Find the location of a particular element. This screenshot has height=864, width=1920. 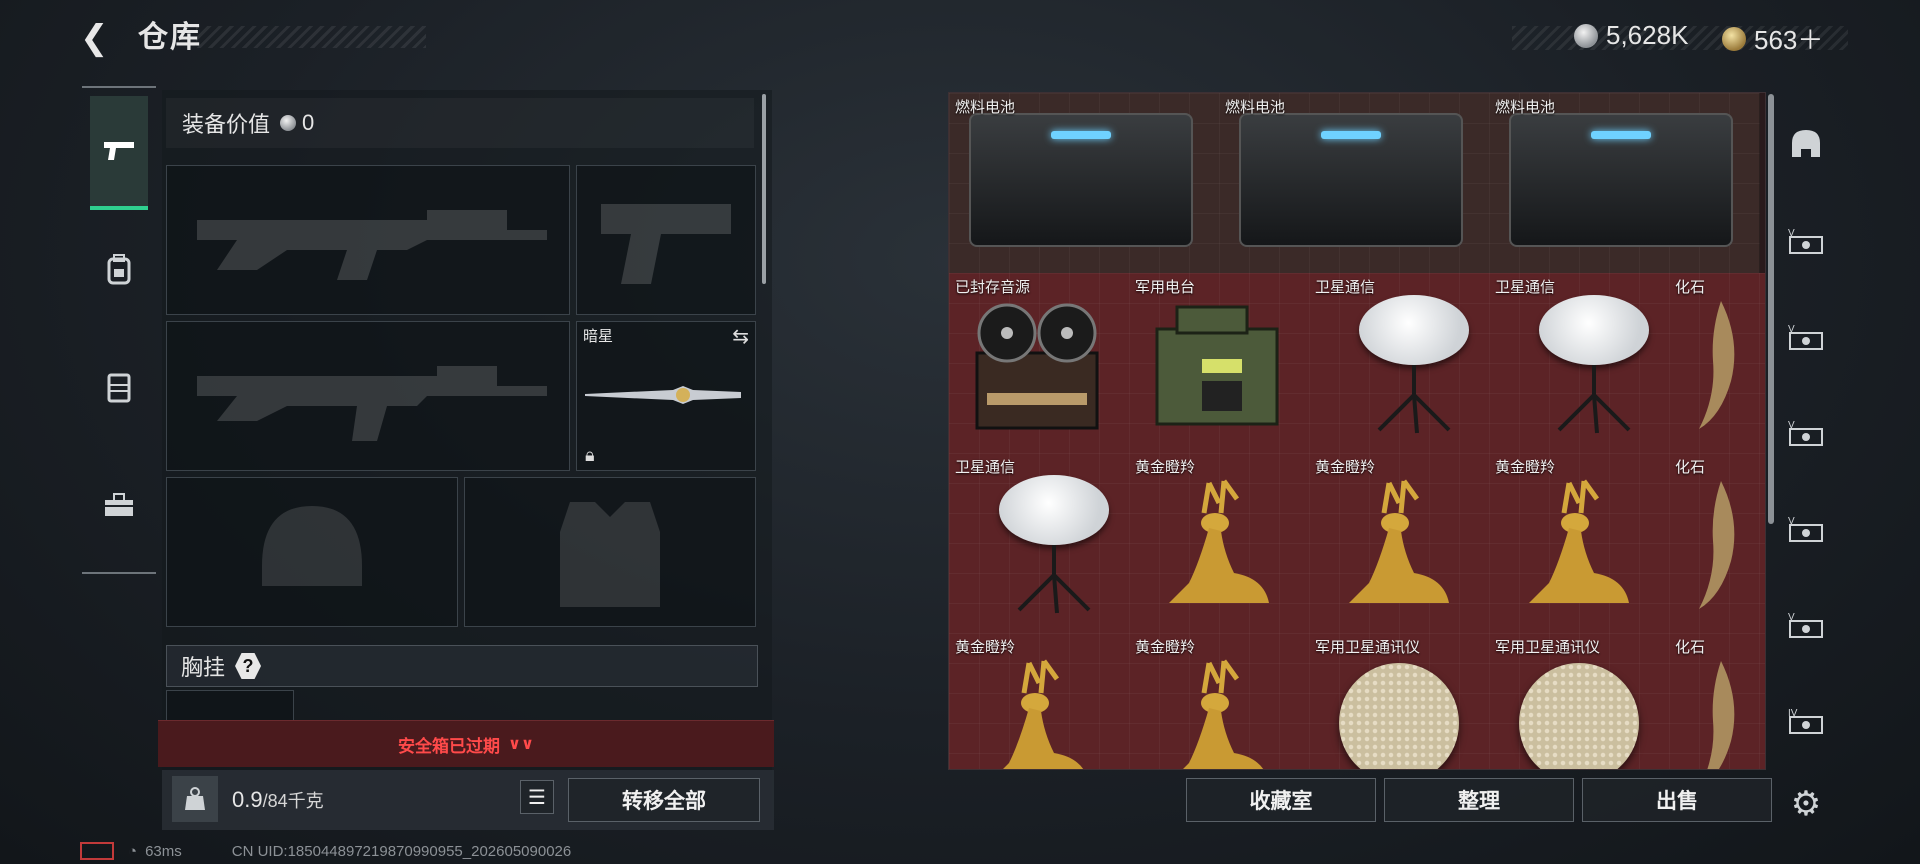

inventory-item-reel: 已封存音源 is located at coordinates (1039, 363).